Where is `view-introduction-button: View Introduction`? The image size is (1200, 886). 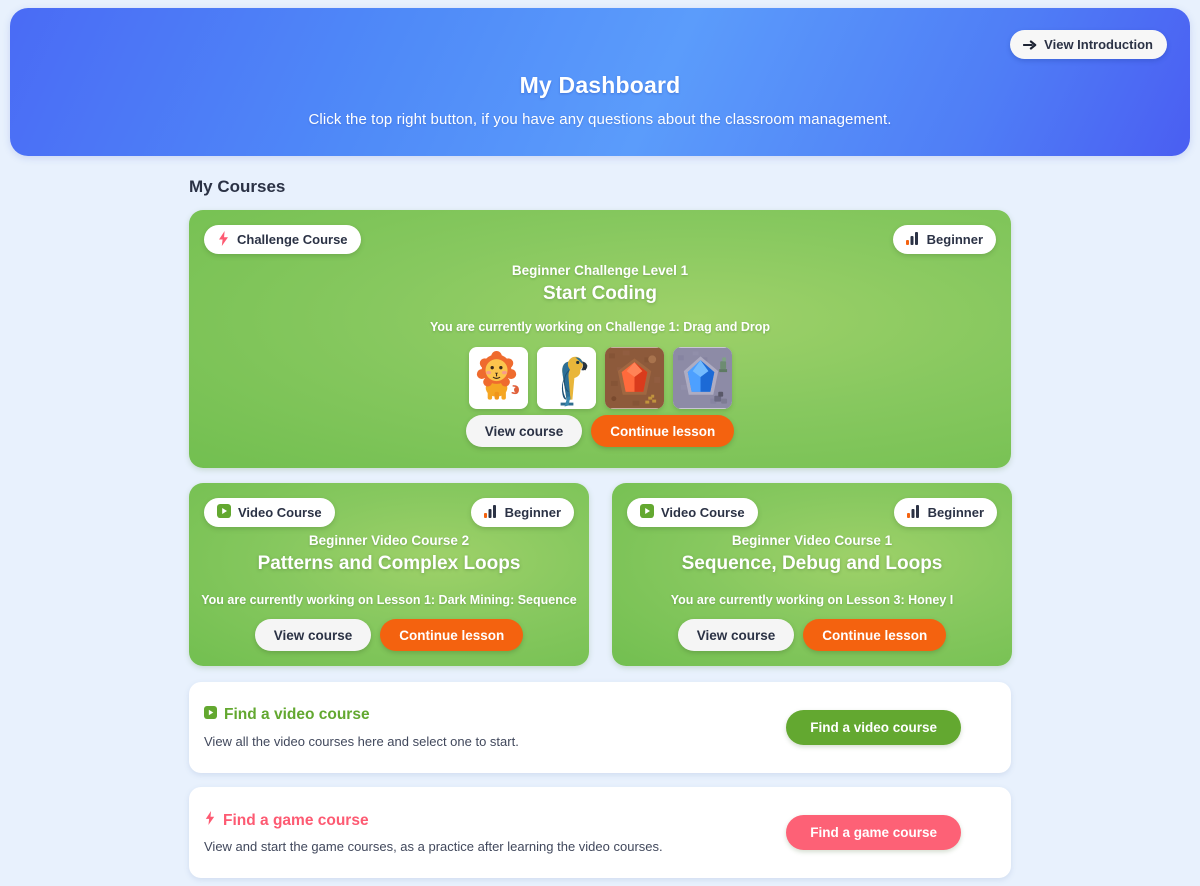
view-introduction-button: View Introduction is located at coordinates (1088, 44).